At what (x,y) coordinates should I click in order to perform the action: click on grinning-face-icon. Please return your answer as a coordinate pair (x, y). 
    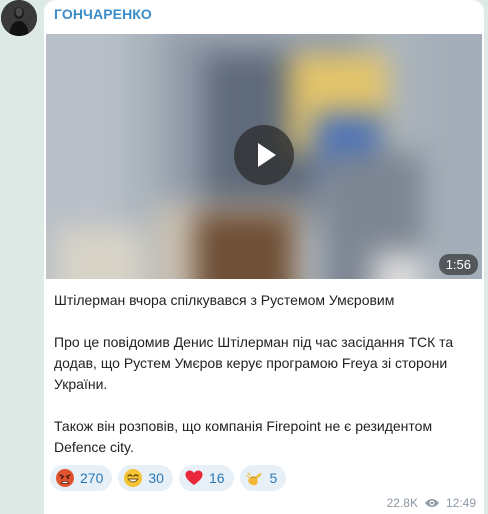
    Looking at the image, I should click on (133, 478).